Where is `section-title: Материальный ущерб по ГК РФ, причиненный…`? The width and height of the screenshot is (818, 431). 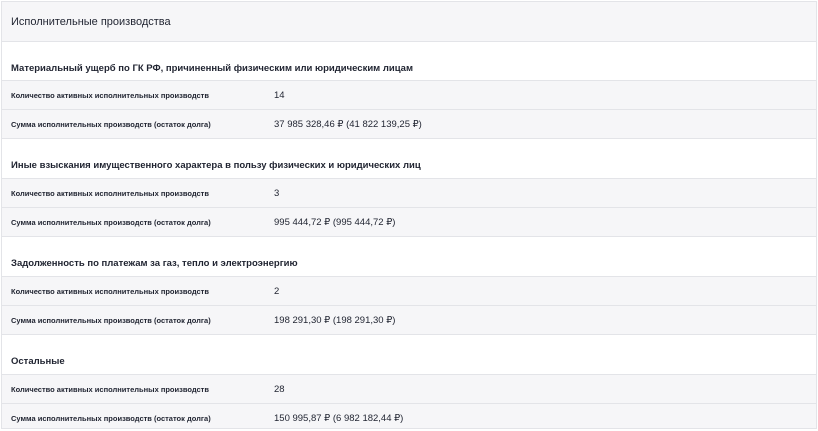 section-title: Материальный ущерб по ГК РФ, причиненный… is located at coordinates (409, 69).